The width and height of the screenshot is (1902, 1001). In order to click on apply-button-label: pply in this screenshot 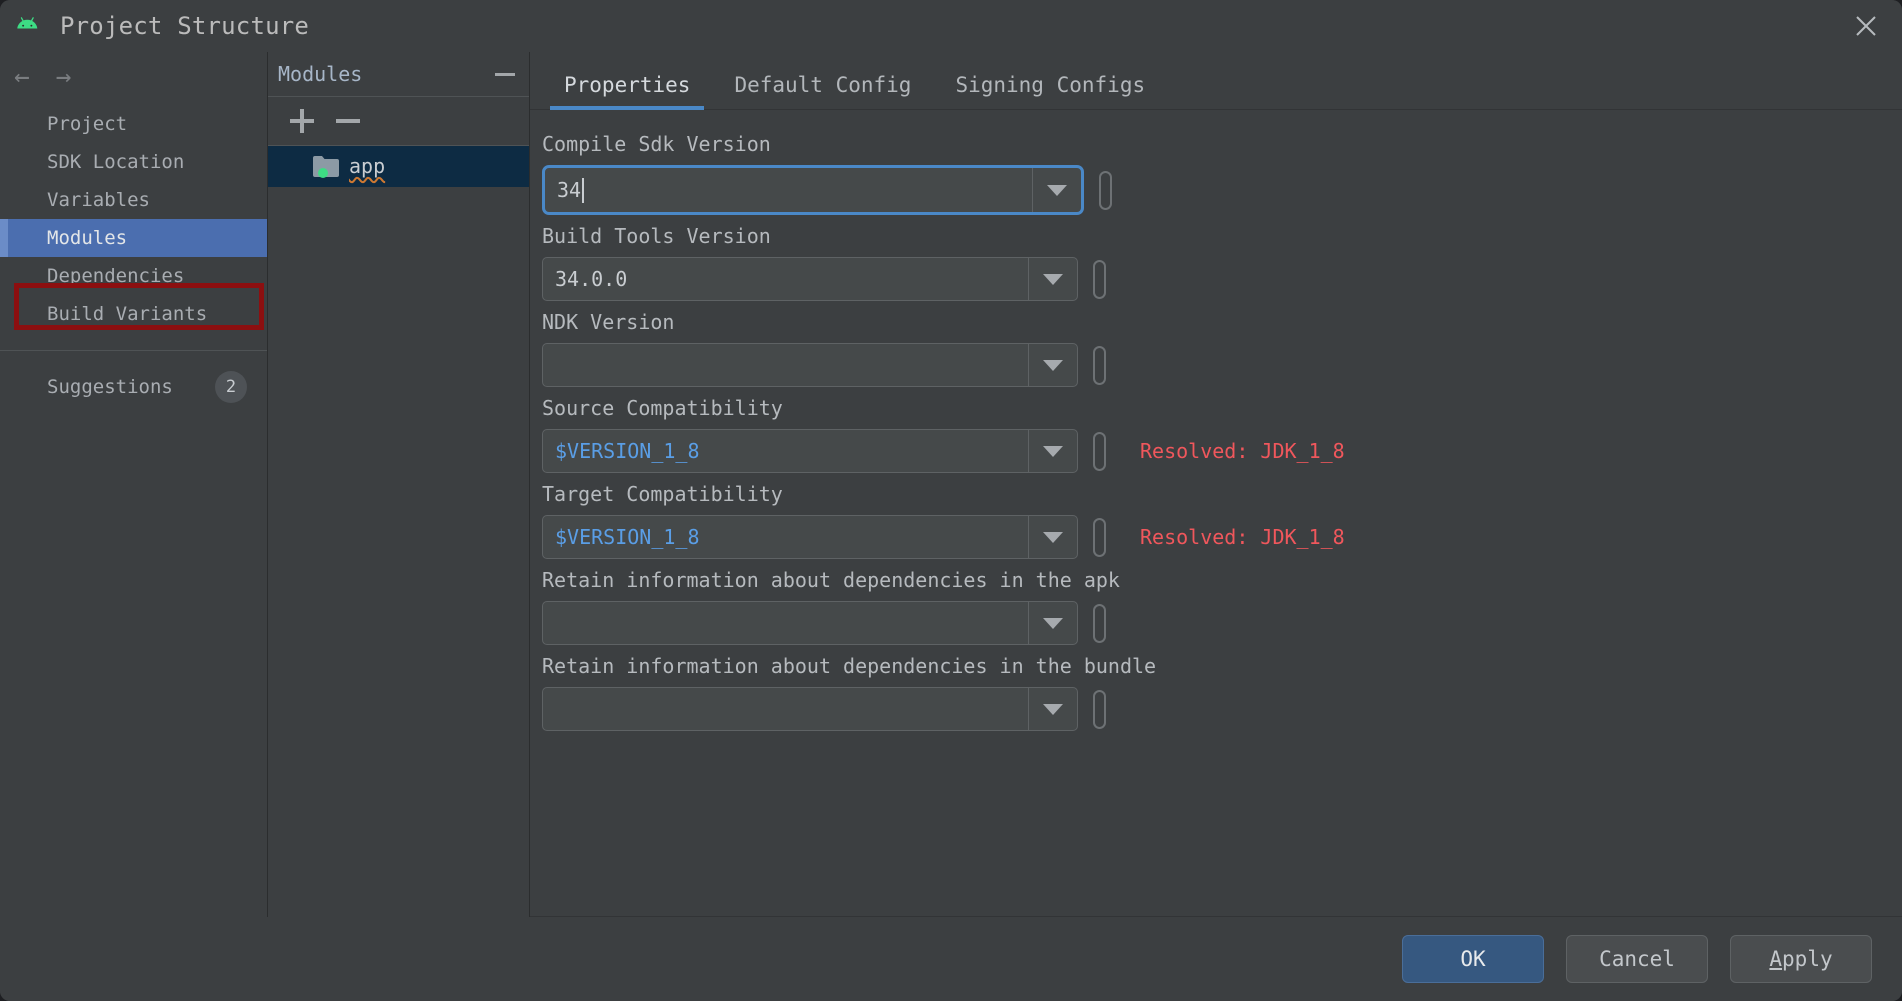, I will do `click(1807, 959)`.